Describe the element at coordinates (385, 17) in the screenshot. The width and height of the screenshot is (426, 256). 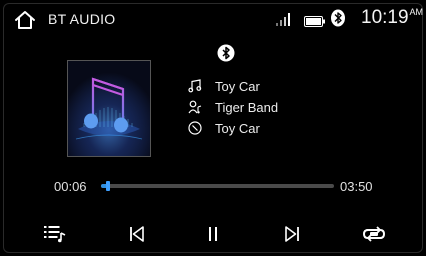
I see `clock-time: 10:19` at that location.